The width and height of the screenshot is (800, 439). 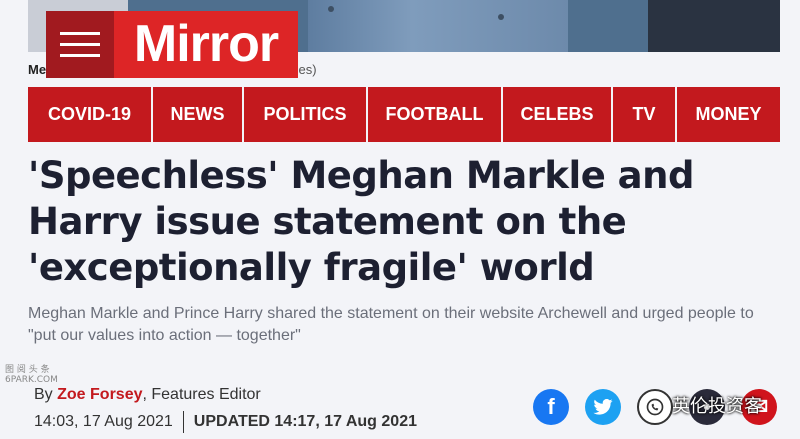 I want to click on nav-item-football: FOOTBALL, so click(x=435, y=114).